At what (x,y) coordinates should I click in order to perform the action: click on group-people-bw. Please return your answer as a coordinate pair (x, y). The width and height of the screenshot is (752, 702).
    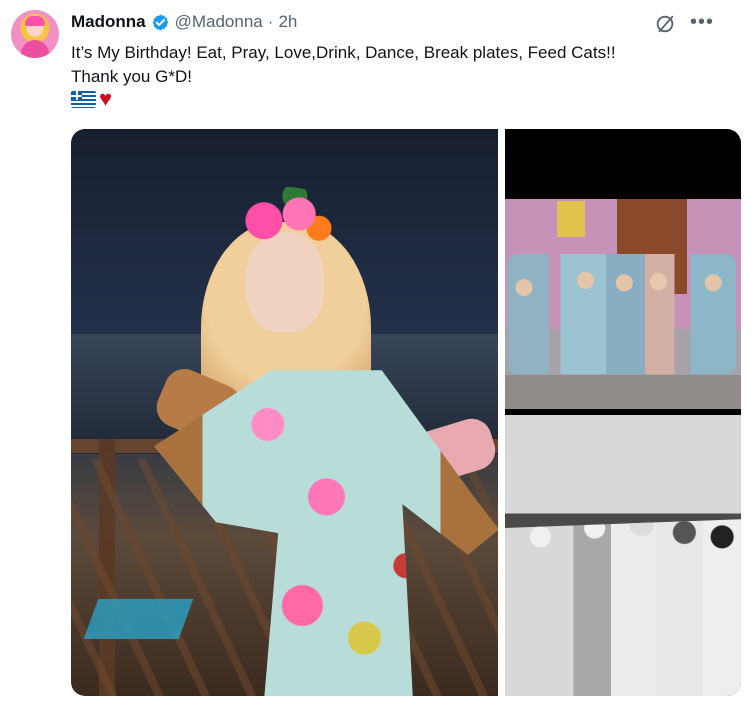
    Looking at the image, I should click on (623, 607).